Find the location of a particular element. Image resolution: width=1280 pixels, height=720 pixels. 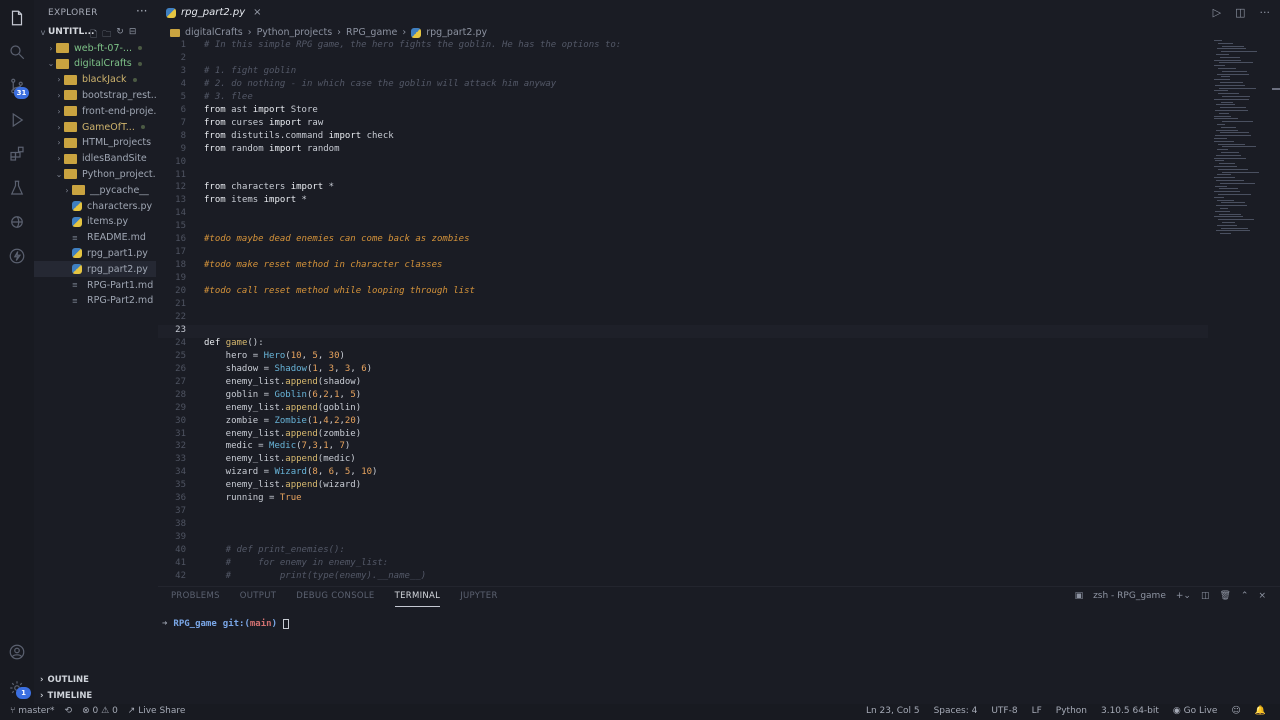

add-terminal-icon: +⌄ is located at coordinates (1183, 596).